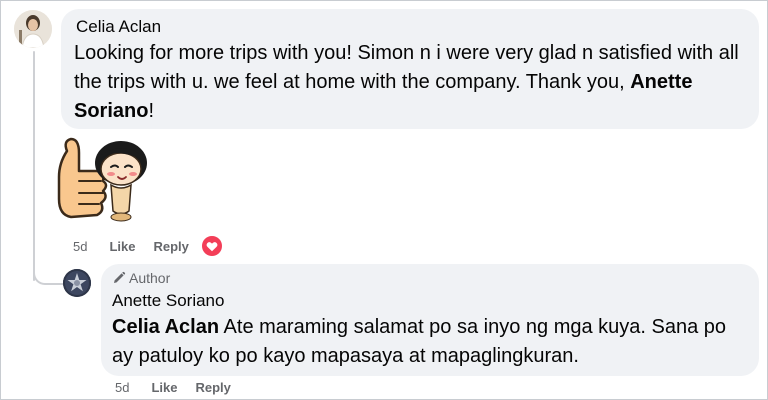 This screenshot has width=768, height=400. I want to click on love-reaction-icon, so click(211, 246).